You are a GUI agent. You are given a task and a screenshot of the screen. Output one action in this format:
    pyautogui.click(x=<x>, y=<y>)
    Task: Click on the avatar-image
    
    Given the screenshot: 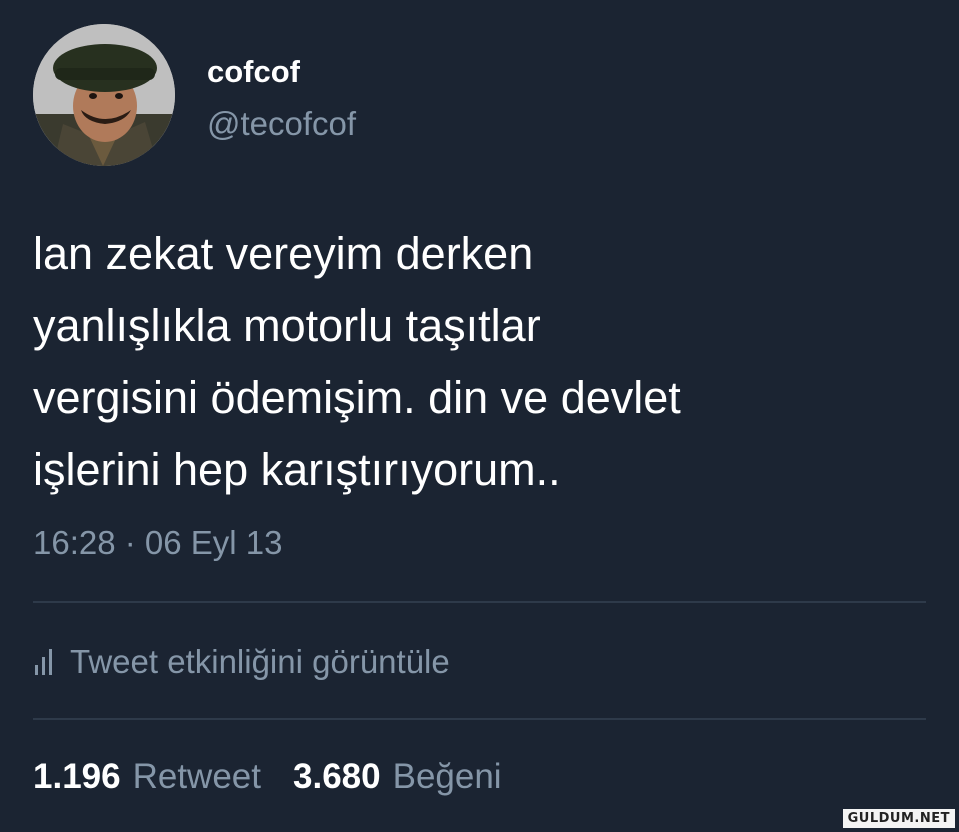 What is the action you would take?
    pyautogui.click(x=104, y=95)
    